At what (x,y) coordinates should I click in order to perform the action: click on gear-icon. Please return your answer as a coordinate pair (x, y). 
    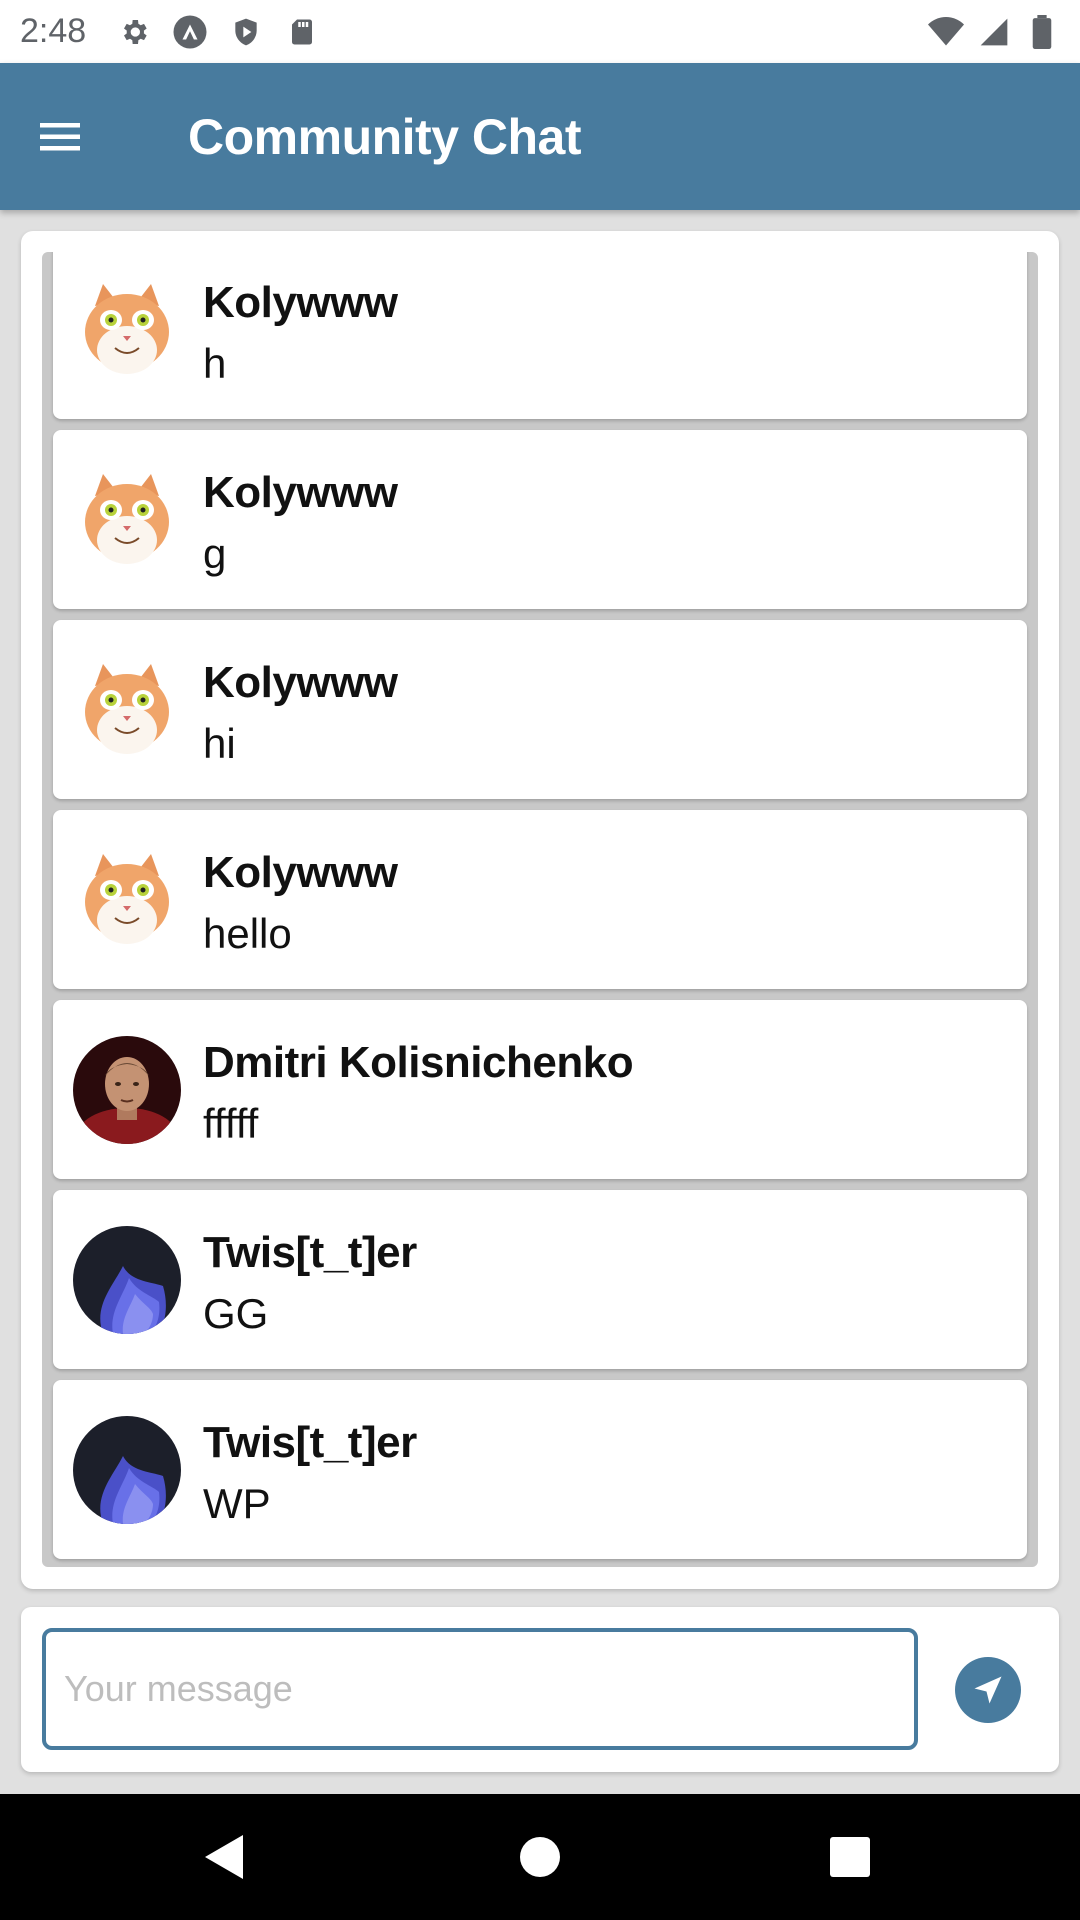
    Looking at the image, I should click on (134, 32).